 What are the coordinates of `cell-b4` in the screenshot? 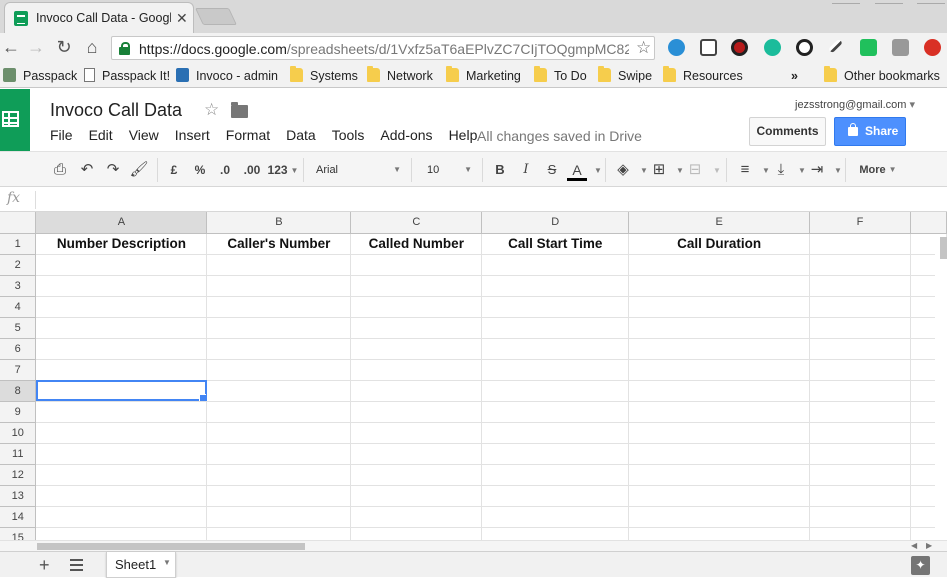 It's located at (279, 307).